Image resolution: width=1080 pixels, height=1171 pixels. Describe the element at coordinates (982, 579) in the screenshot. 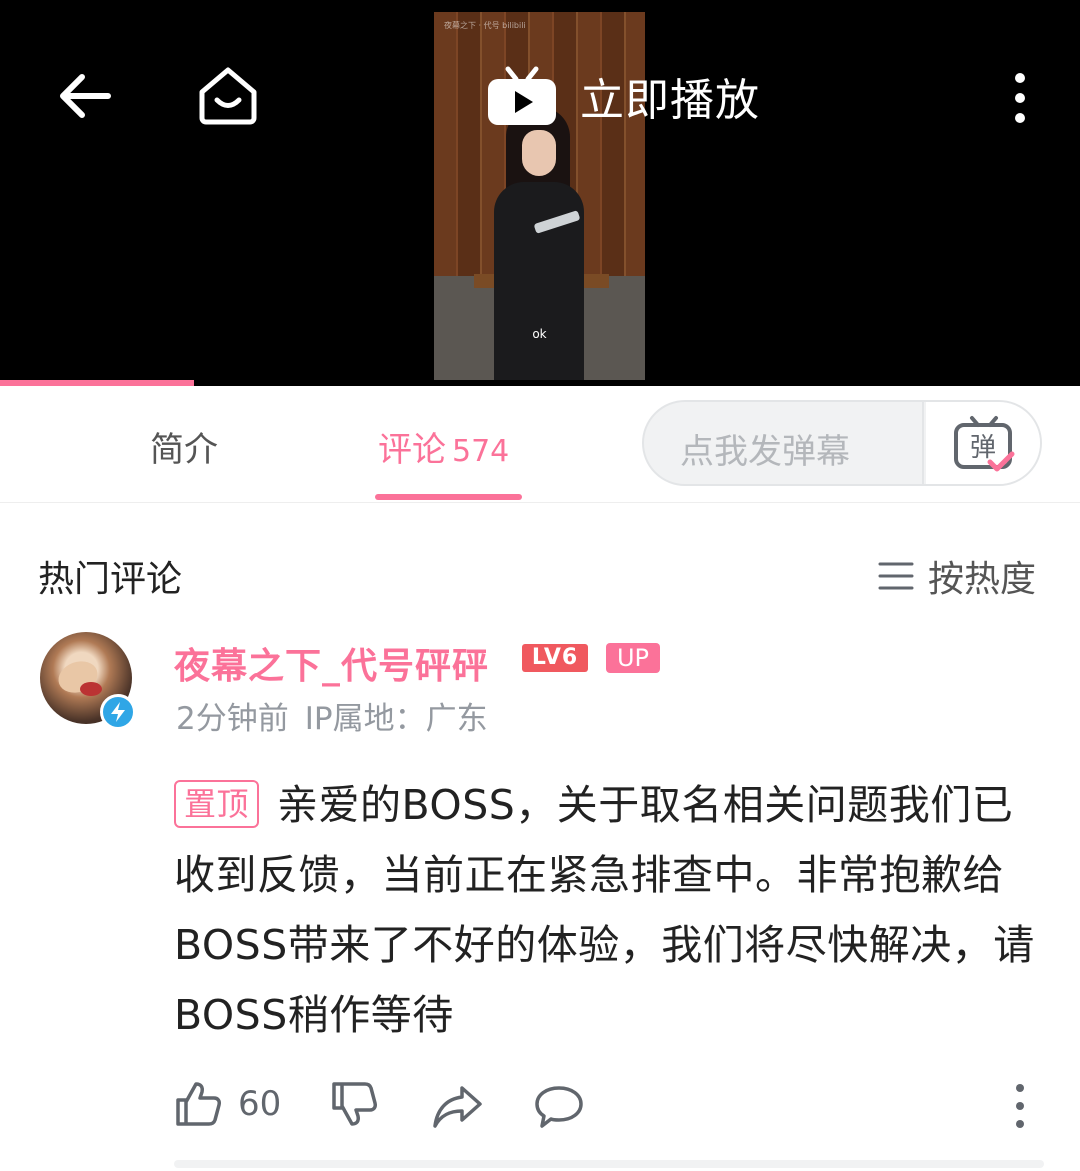

I see `sort-label: 按热度` at that location.